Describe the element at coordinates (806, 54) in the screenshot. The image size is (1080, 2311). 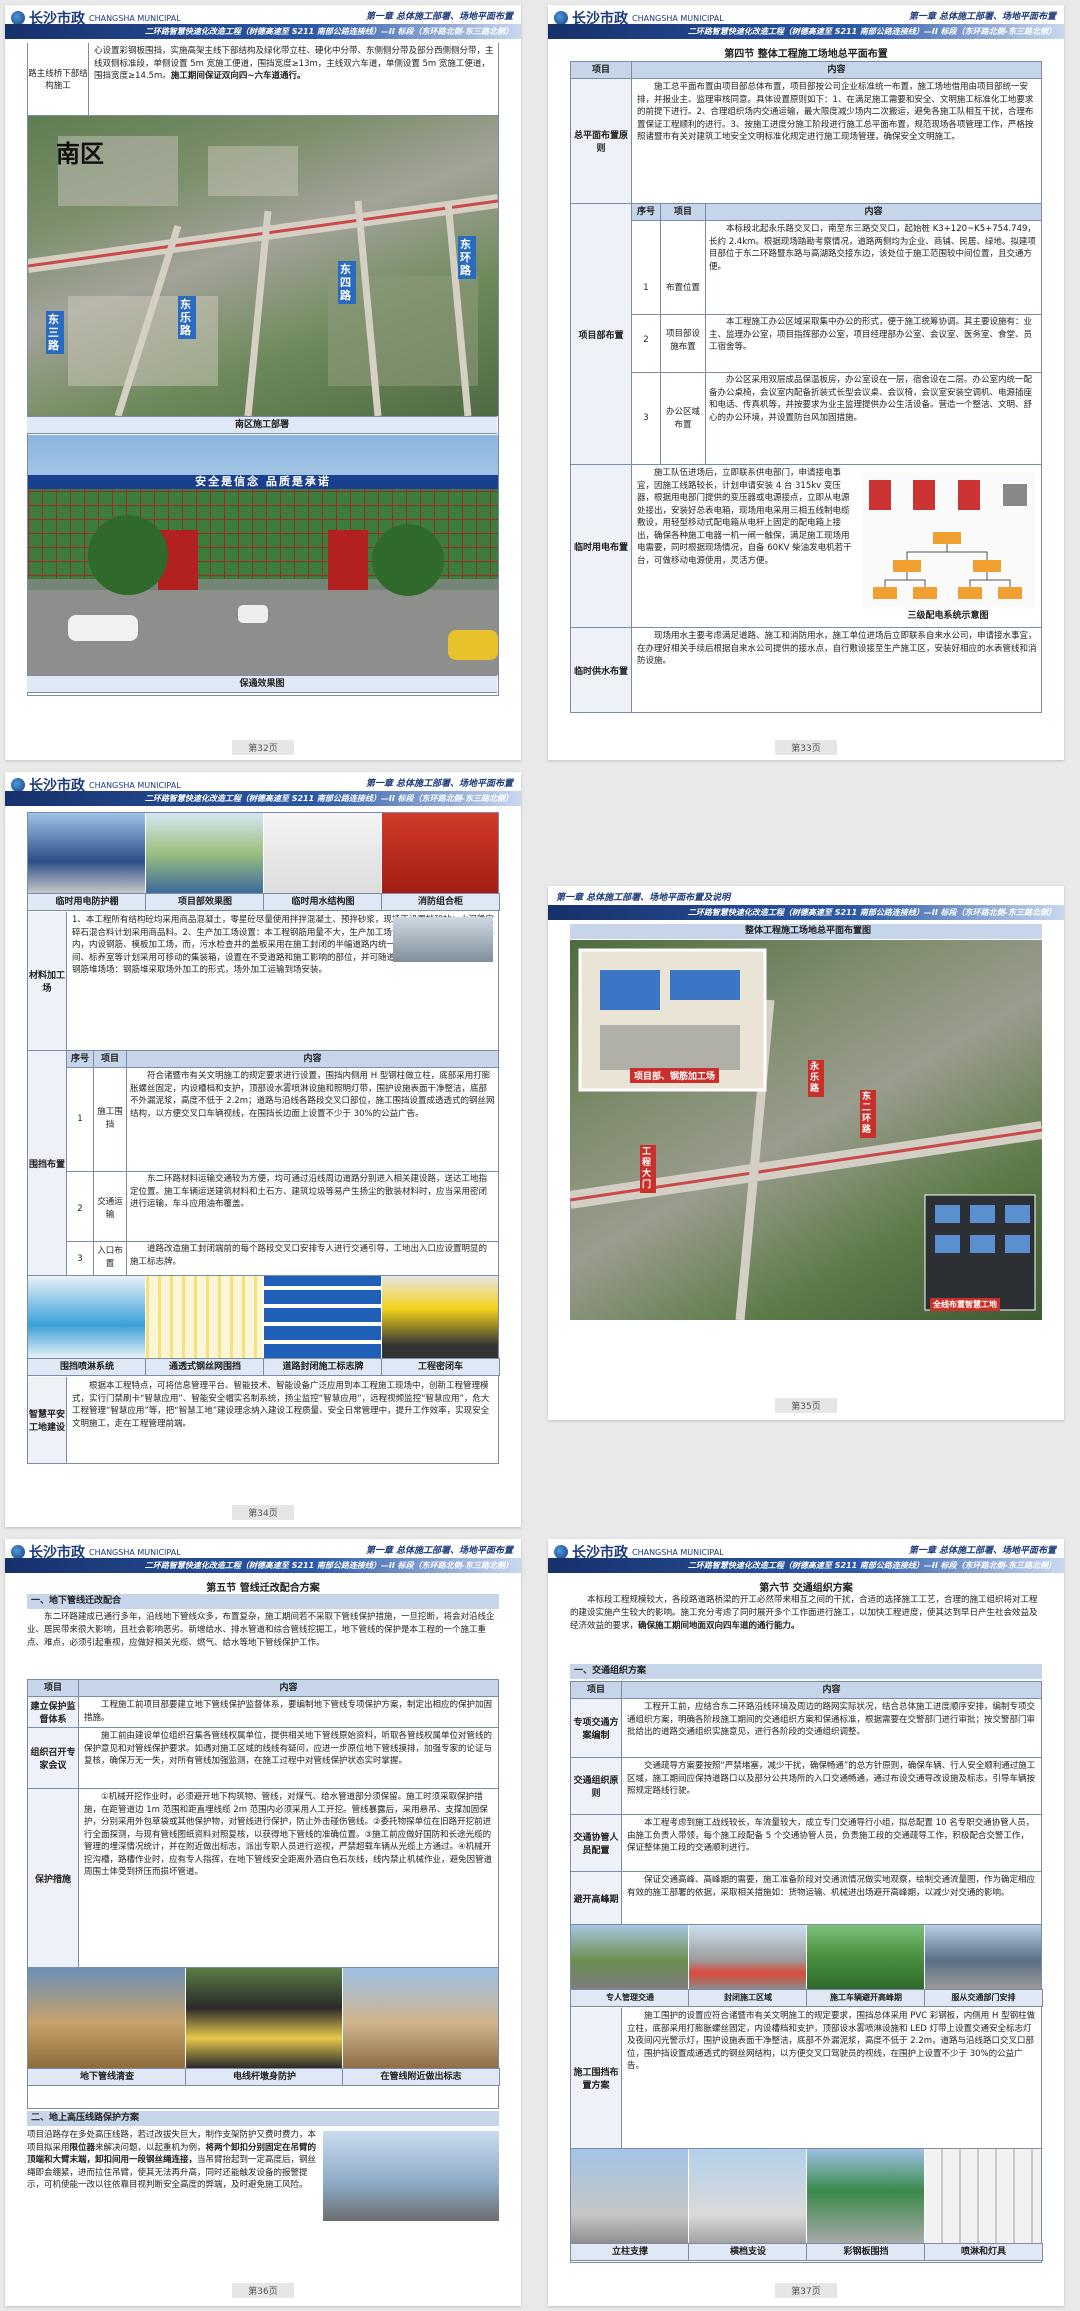
I see `section-title: 第四节 整体工程施工场地总平面布置` at that location.